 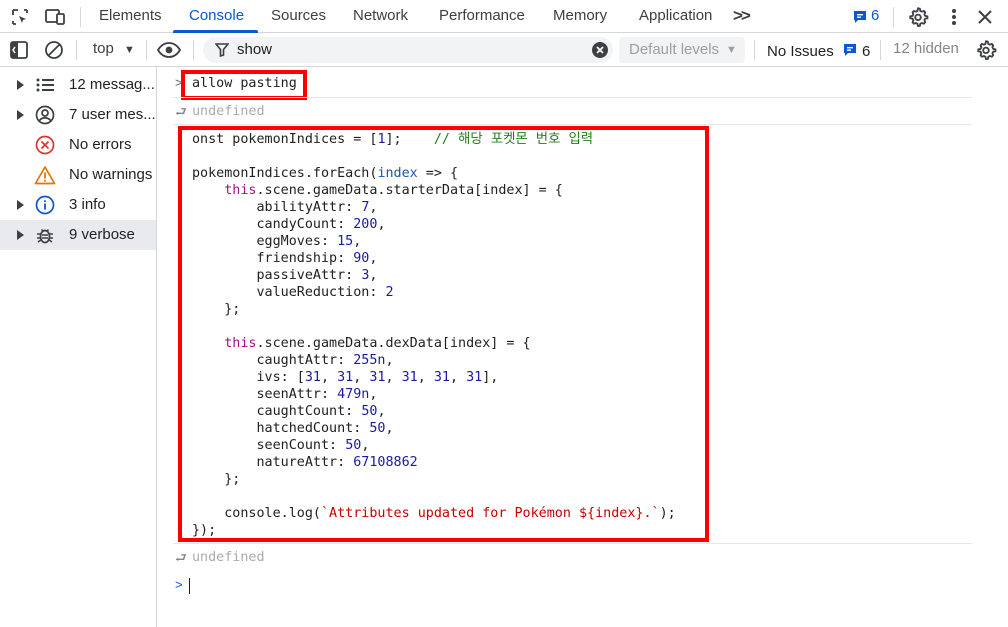 I want to click on toolbar-issues-count: 6, so click(x=866, y=51).